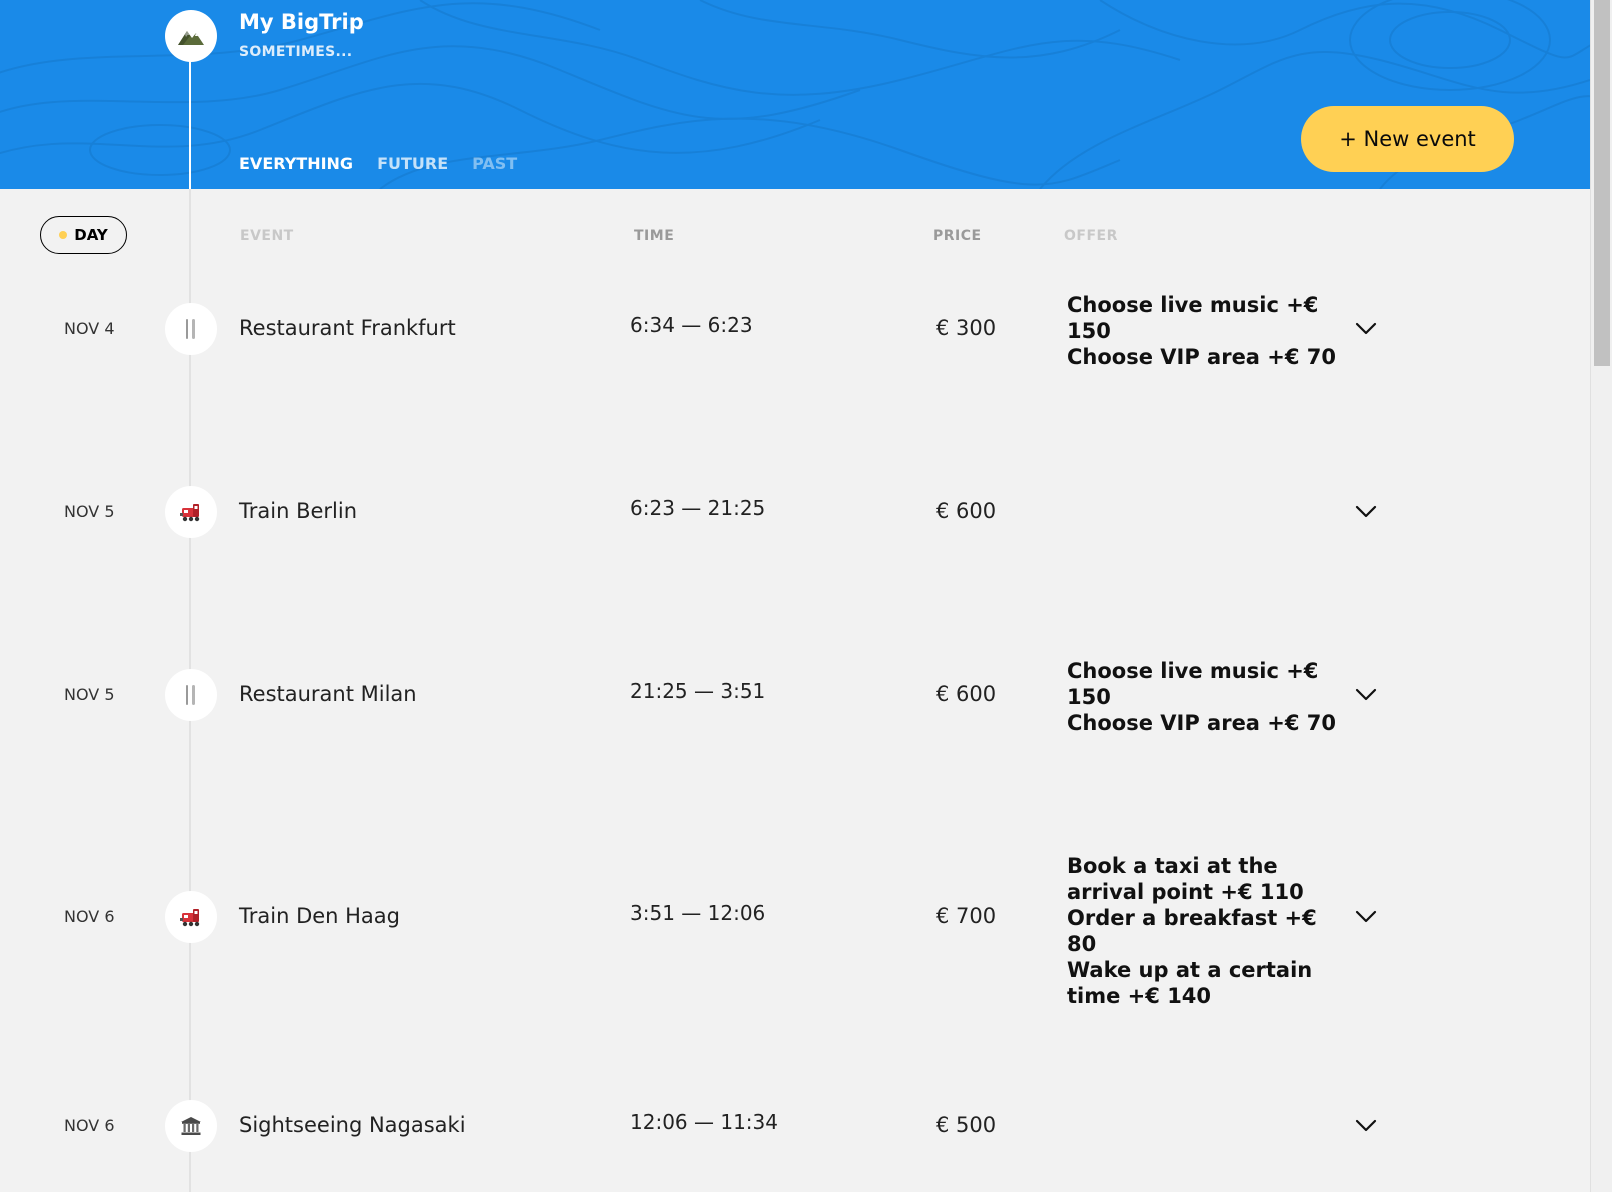 This screenshot has height=1192, width=1612. Describe the element at coordinates (296, 163) in the screenshot. I see `filter-everything: EVERYTHING` at that location.